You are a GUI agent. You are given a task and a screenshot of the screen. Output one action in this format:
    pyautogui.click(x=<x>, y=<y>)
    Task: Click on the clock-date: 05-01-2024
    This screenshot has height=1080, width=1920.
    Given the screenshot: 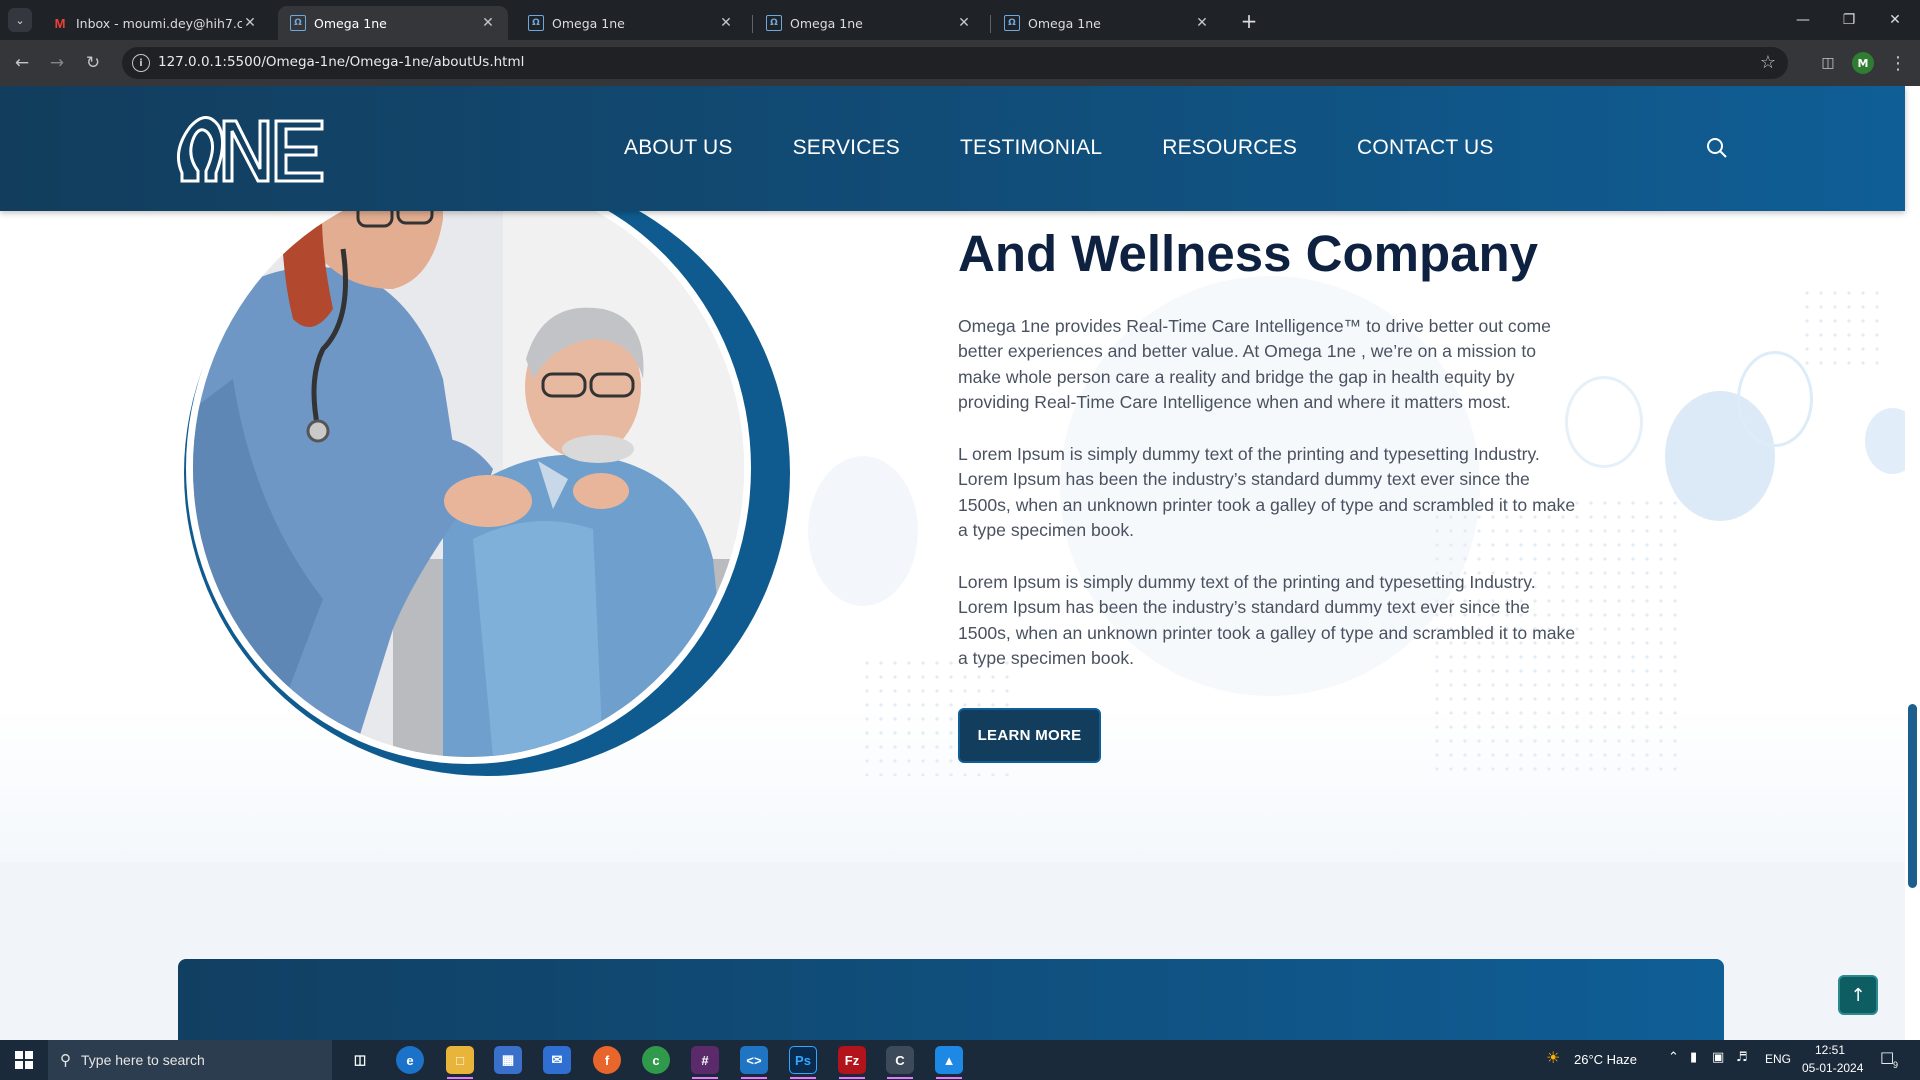 What is the action you would take?
    pyautogui.click(x=1832, y=1068)
    